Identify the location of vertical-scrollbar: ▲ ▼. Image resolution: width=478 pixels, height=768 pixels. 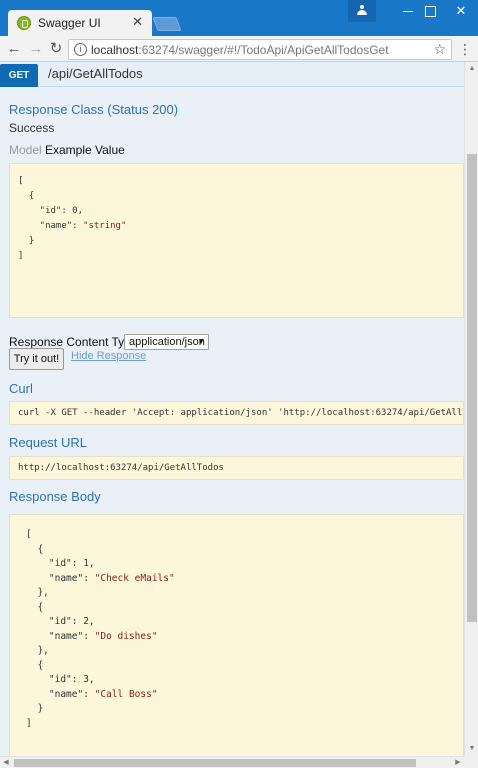
(471, 409).